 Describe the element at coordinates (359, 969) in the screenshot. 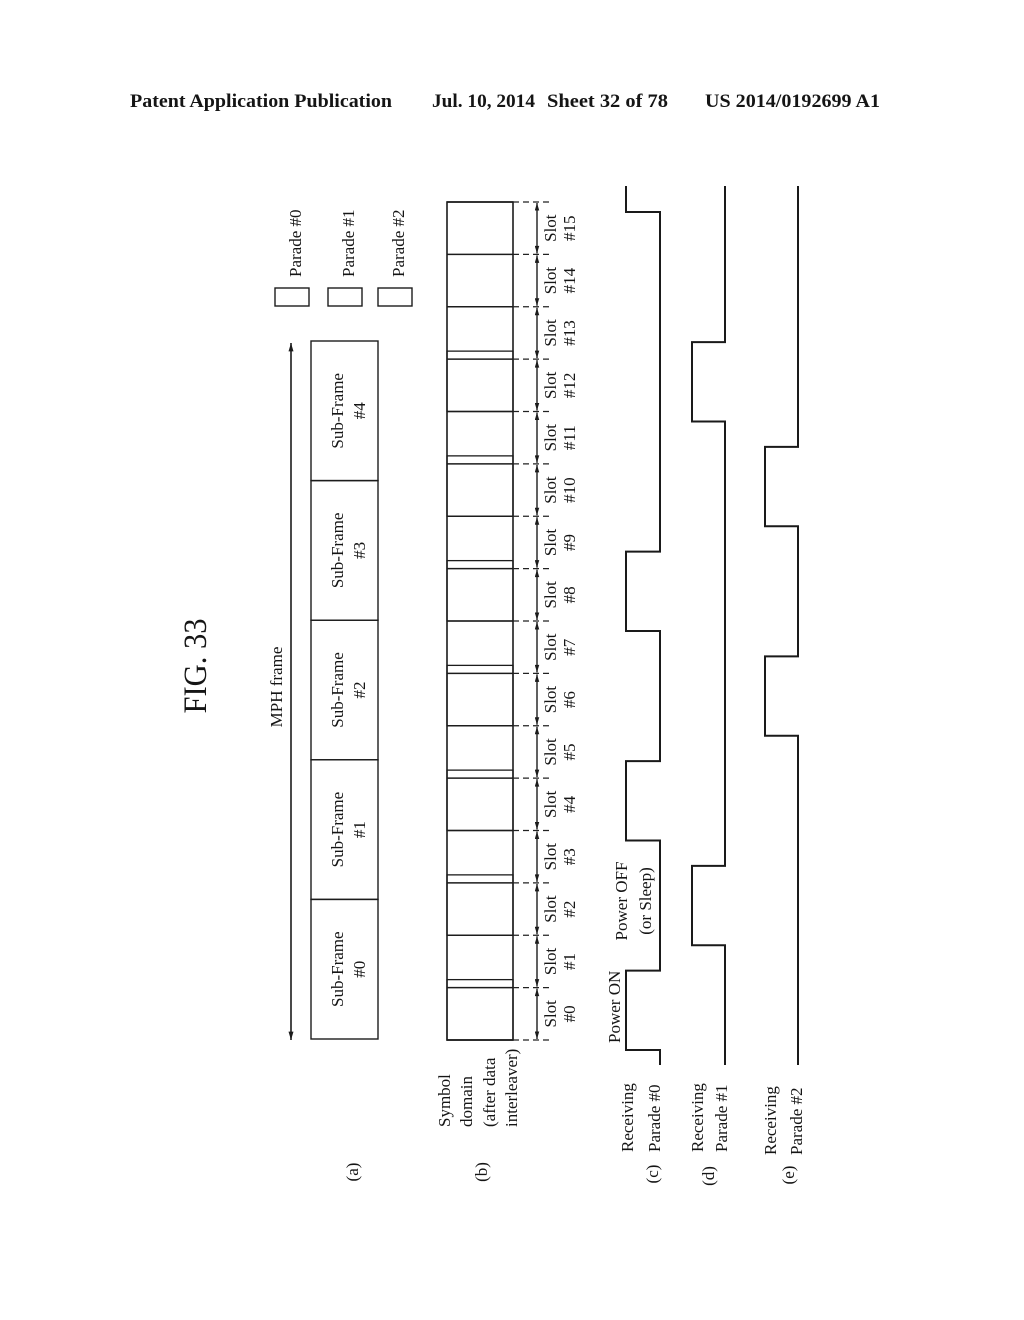

I see `sub-frame-number: #0` at that location.